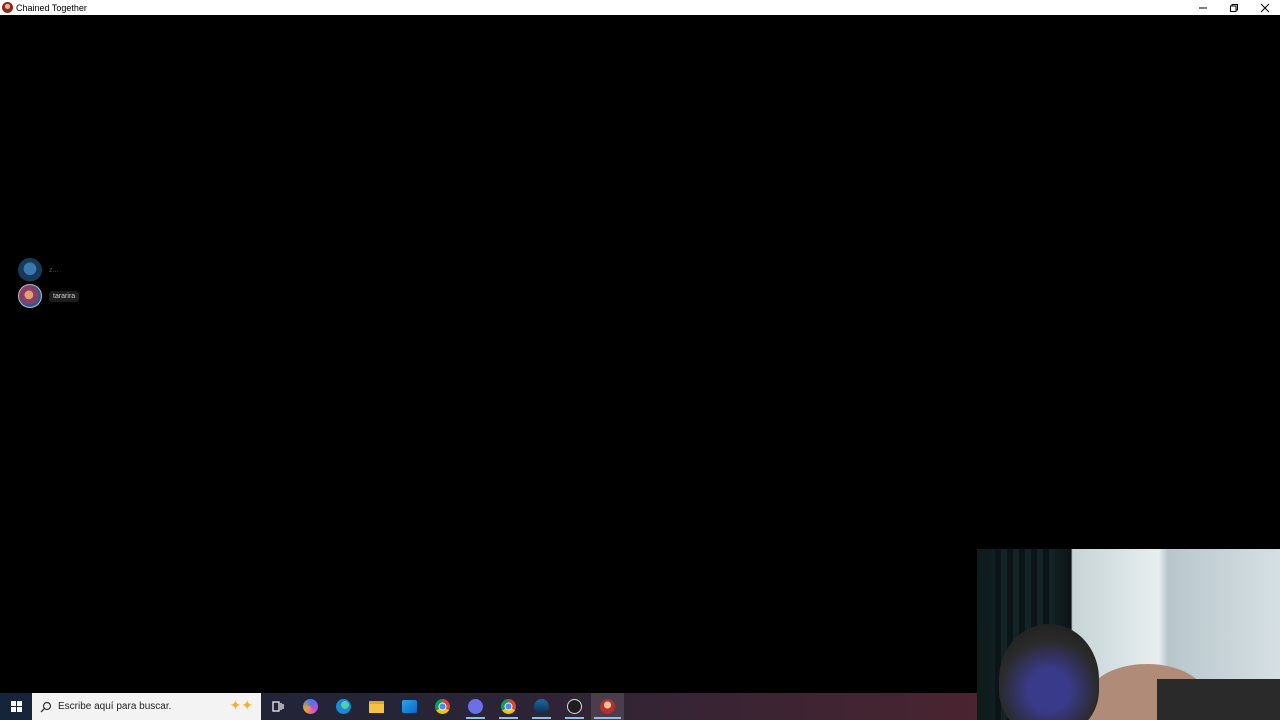 The height and width of the screenshot is (720, 1280). Describe the element at coordinates (46, 706) in the screenshot. I see `search-icon` at that location.